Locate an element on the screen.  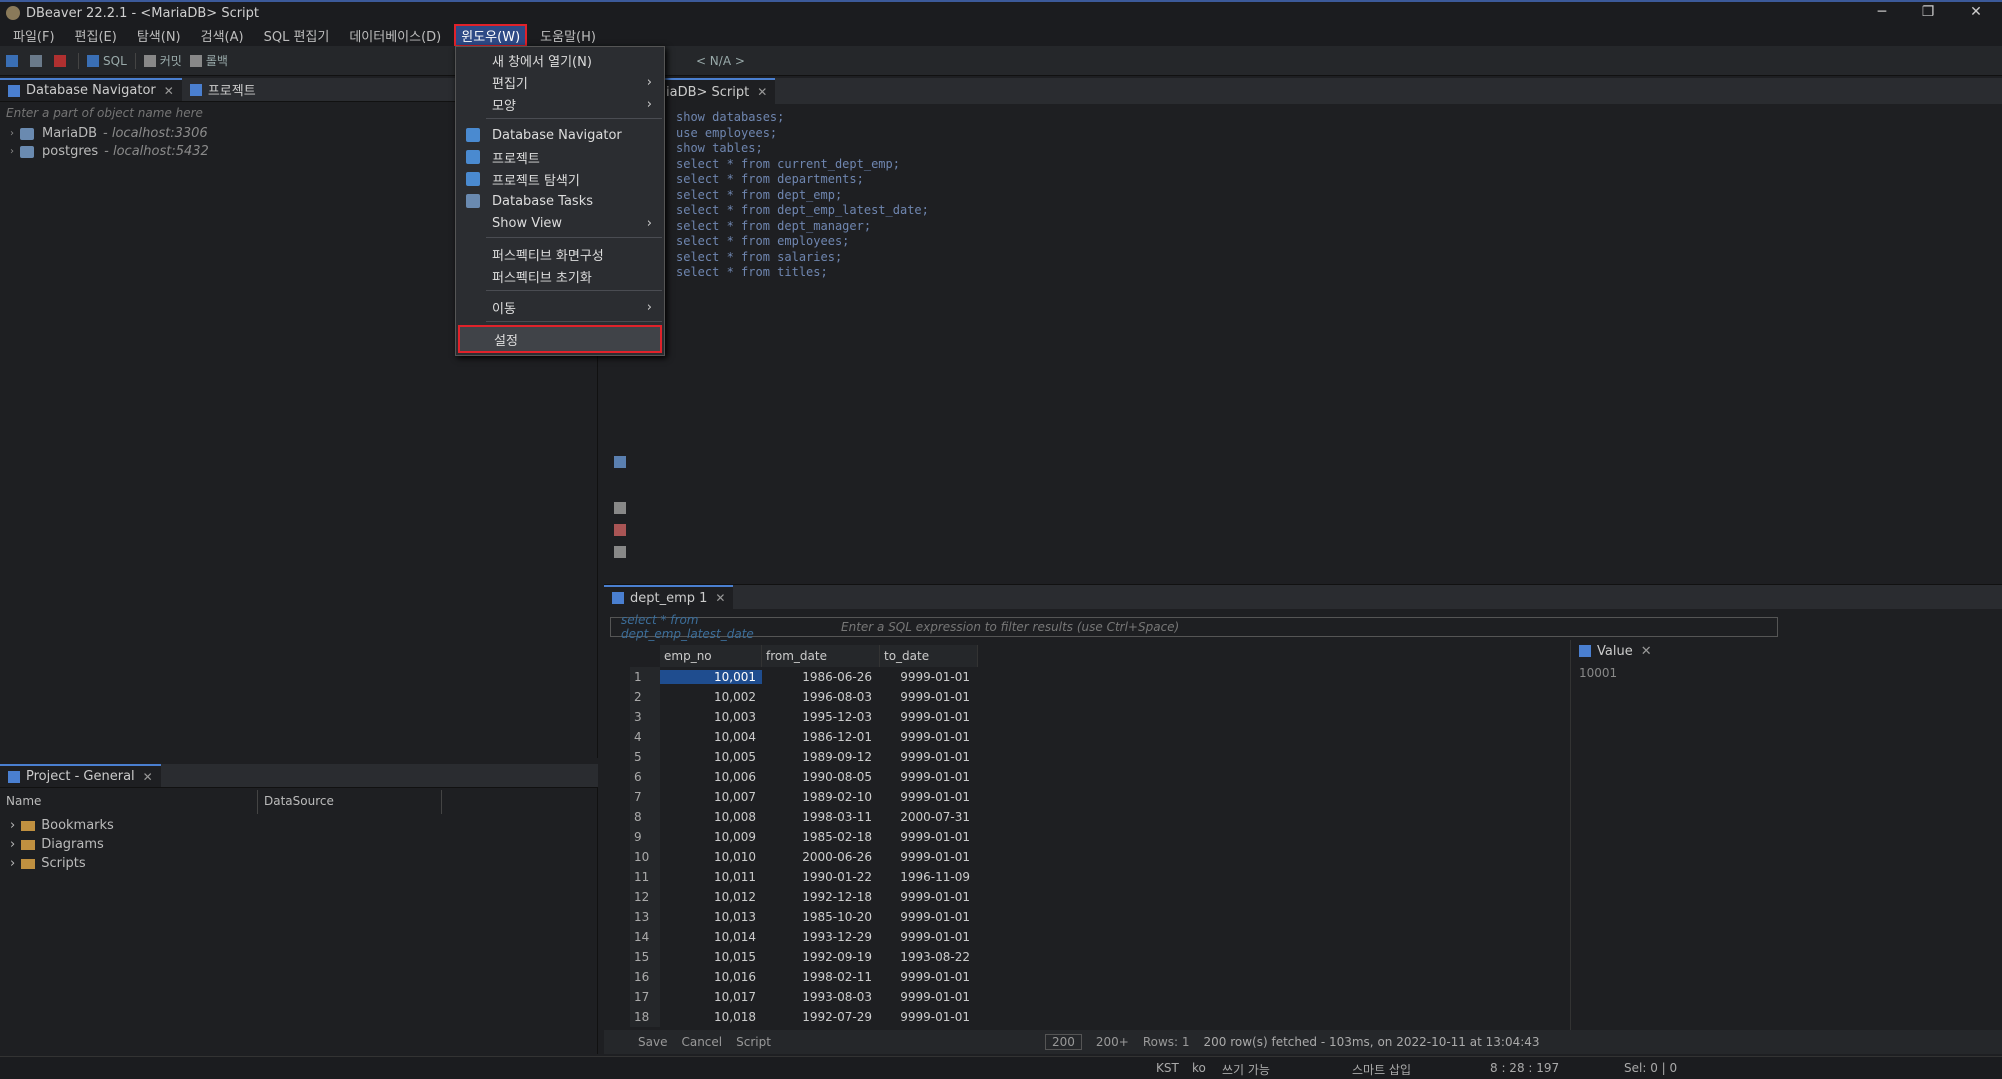
rollback-button: 롤백 is located at coordinates (208, 61).